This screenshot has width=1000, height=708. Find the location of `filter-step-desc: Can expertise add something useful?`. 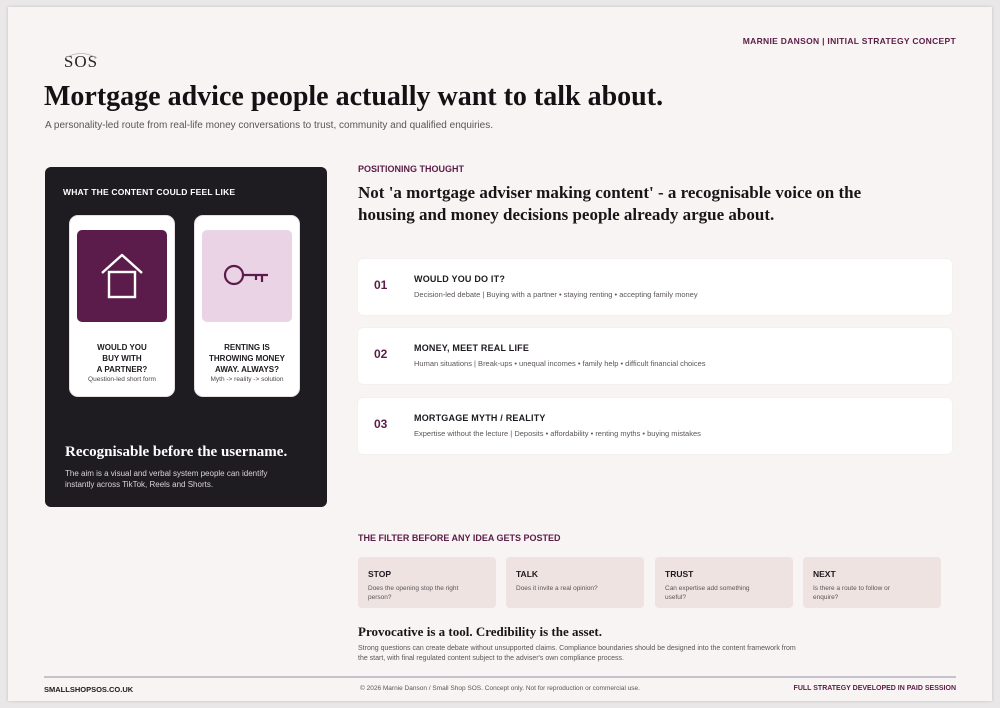

filter-step-desc: Can expertise add something useful? is located at coordinates (707, 593).